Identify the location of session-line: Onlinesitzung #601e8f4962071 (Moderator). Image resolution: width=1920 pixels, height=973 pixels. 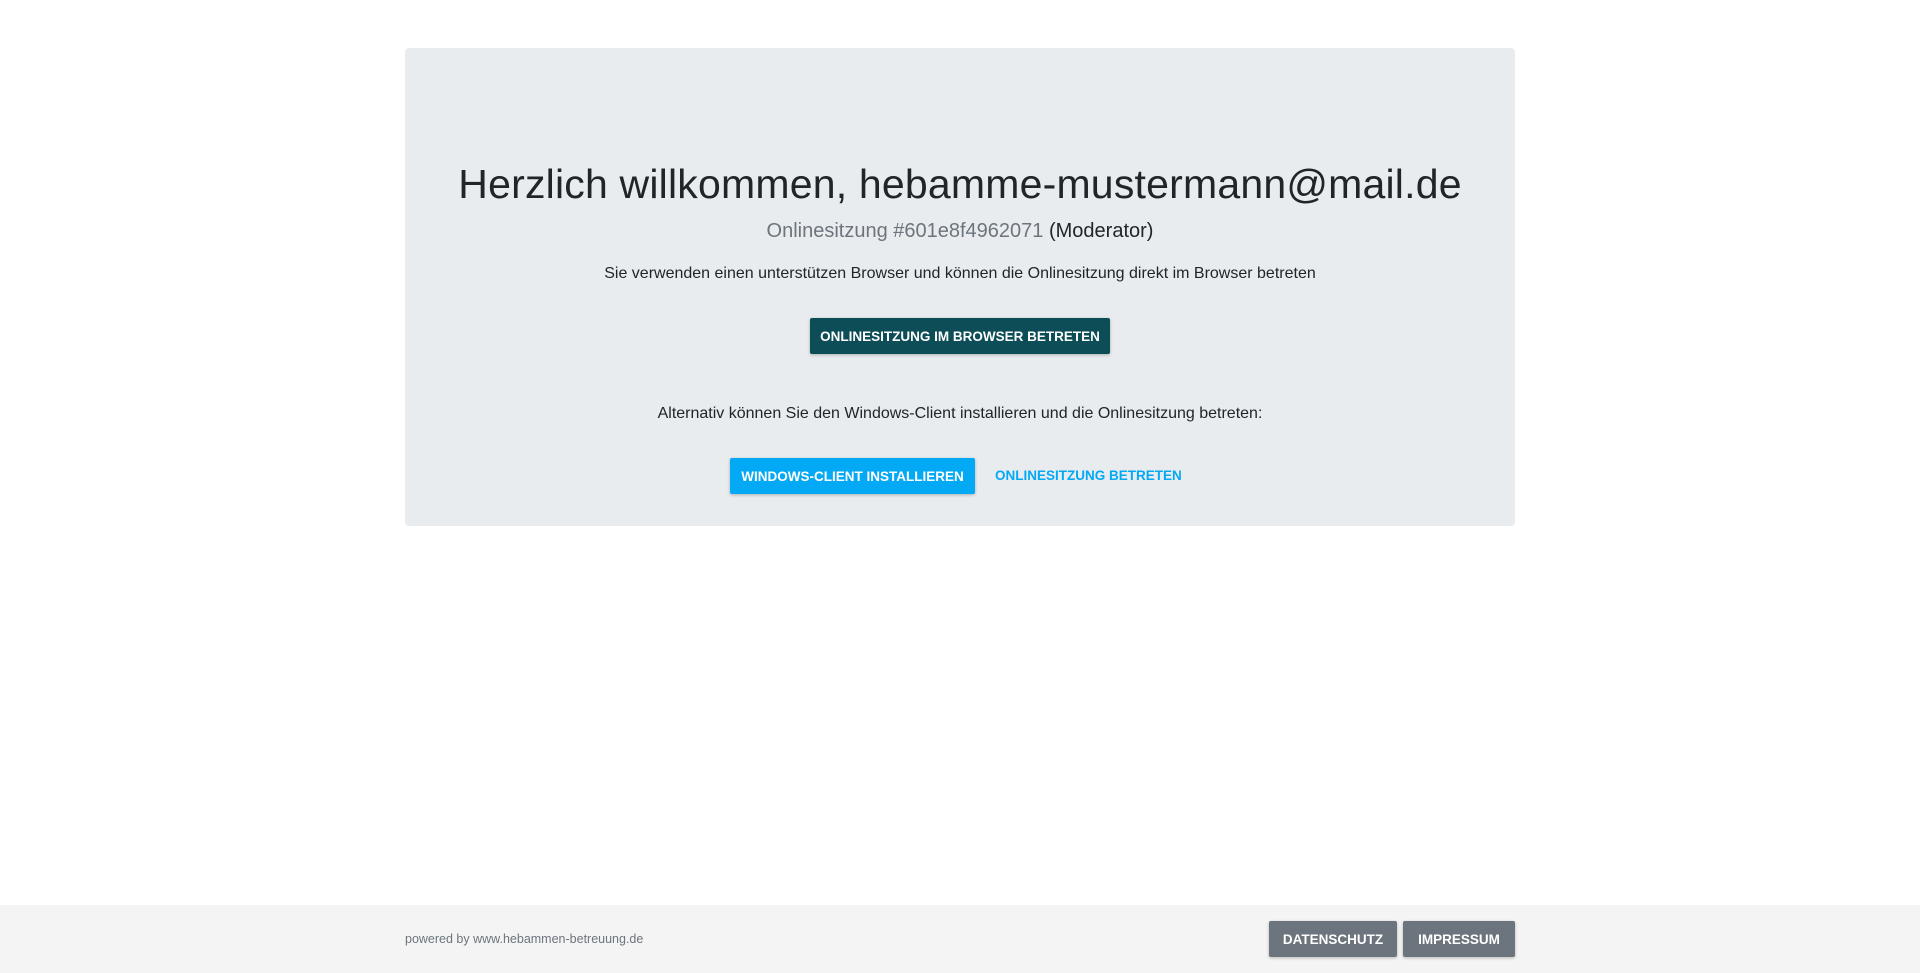
(960, 231).